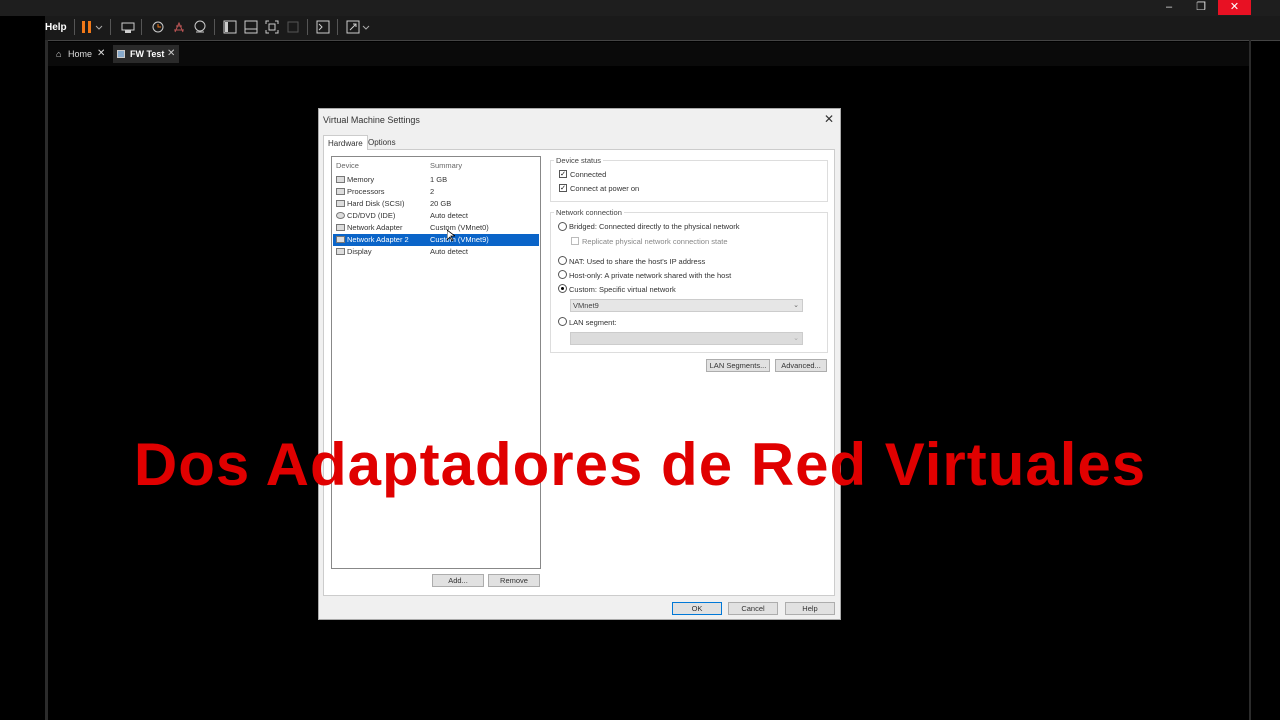  What do you see at coordinates (622, 289) in the screenshot?
I see `custom-label: Custom: Specific virtual network` at bounding box center [622, 289].